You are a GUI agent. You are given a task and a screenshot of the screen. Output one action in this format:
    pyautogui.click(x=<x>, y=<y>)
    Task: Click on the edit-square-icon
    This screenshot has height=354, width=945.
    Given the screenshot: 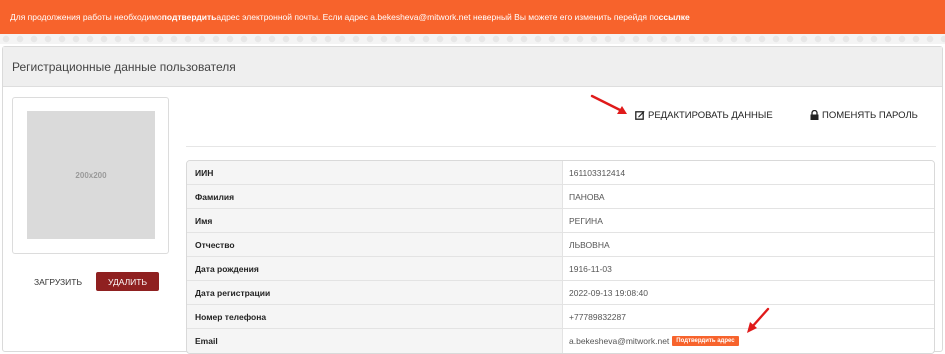 What is the action you would take?
    pyautogui.click(x=640, y=115)
    